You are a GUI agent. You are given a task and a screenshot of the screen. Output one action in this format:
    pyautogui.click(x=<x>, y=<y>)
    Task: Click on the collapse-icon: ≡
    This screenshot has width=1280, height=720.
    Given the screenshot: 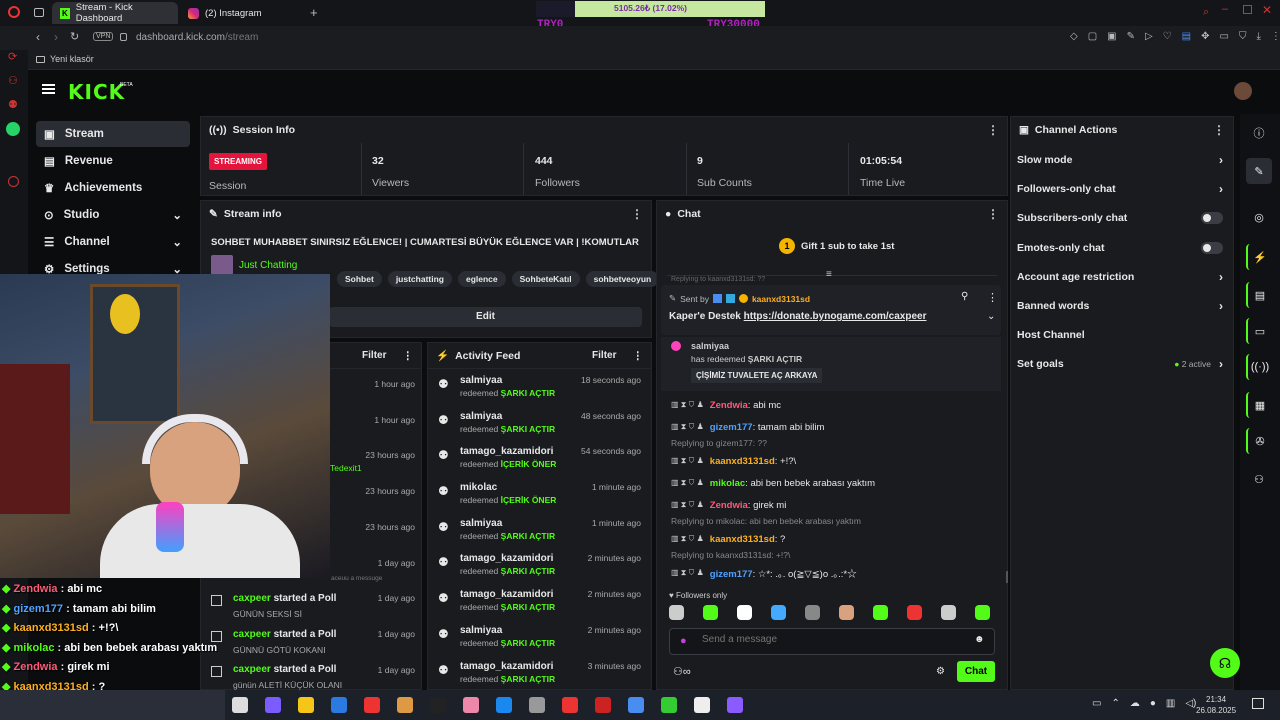 What is the action you would take?
    pyautogui.click(x=829, y=274)
    